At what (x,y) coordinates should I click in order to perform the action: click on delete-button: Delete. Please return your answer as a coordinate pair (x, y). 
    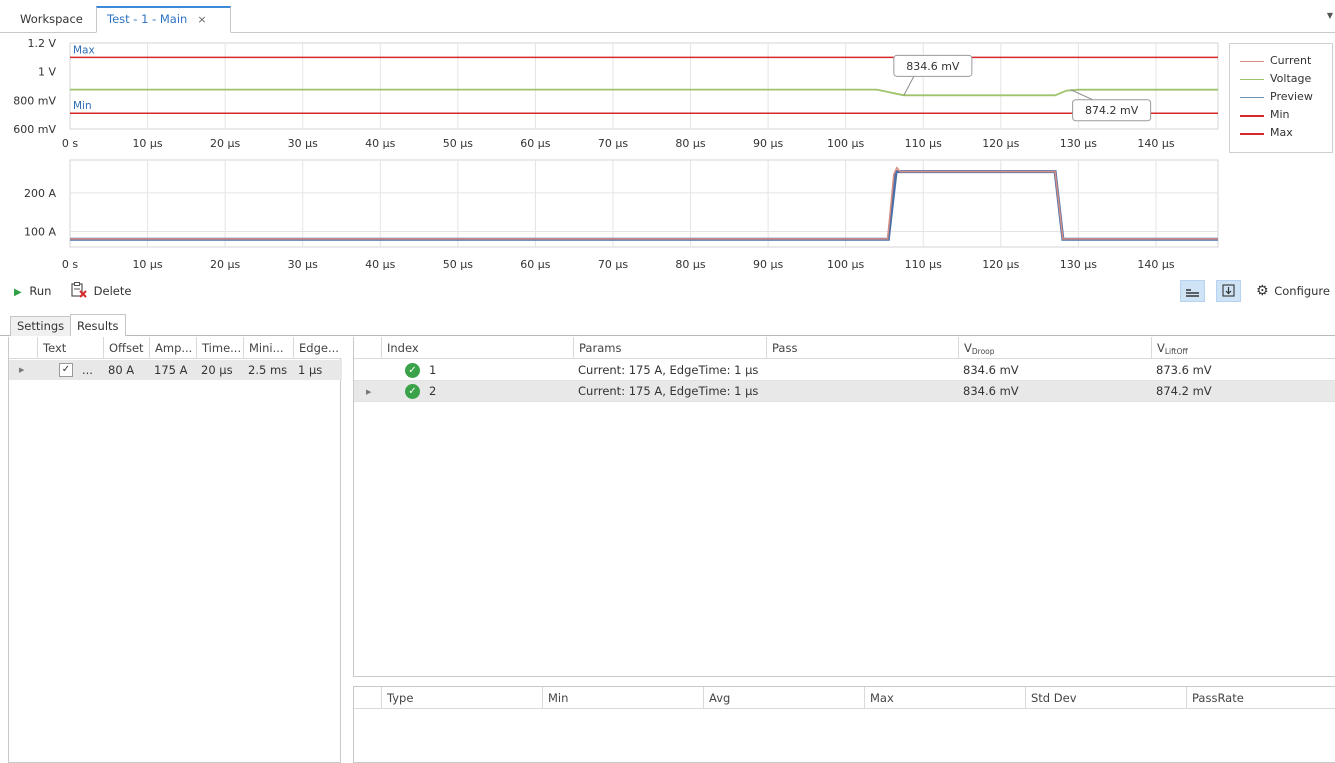
    Looking at the image, I should click on (100, 291).